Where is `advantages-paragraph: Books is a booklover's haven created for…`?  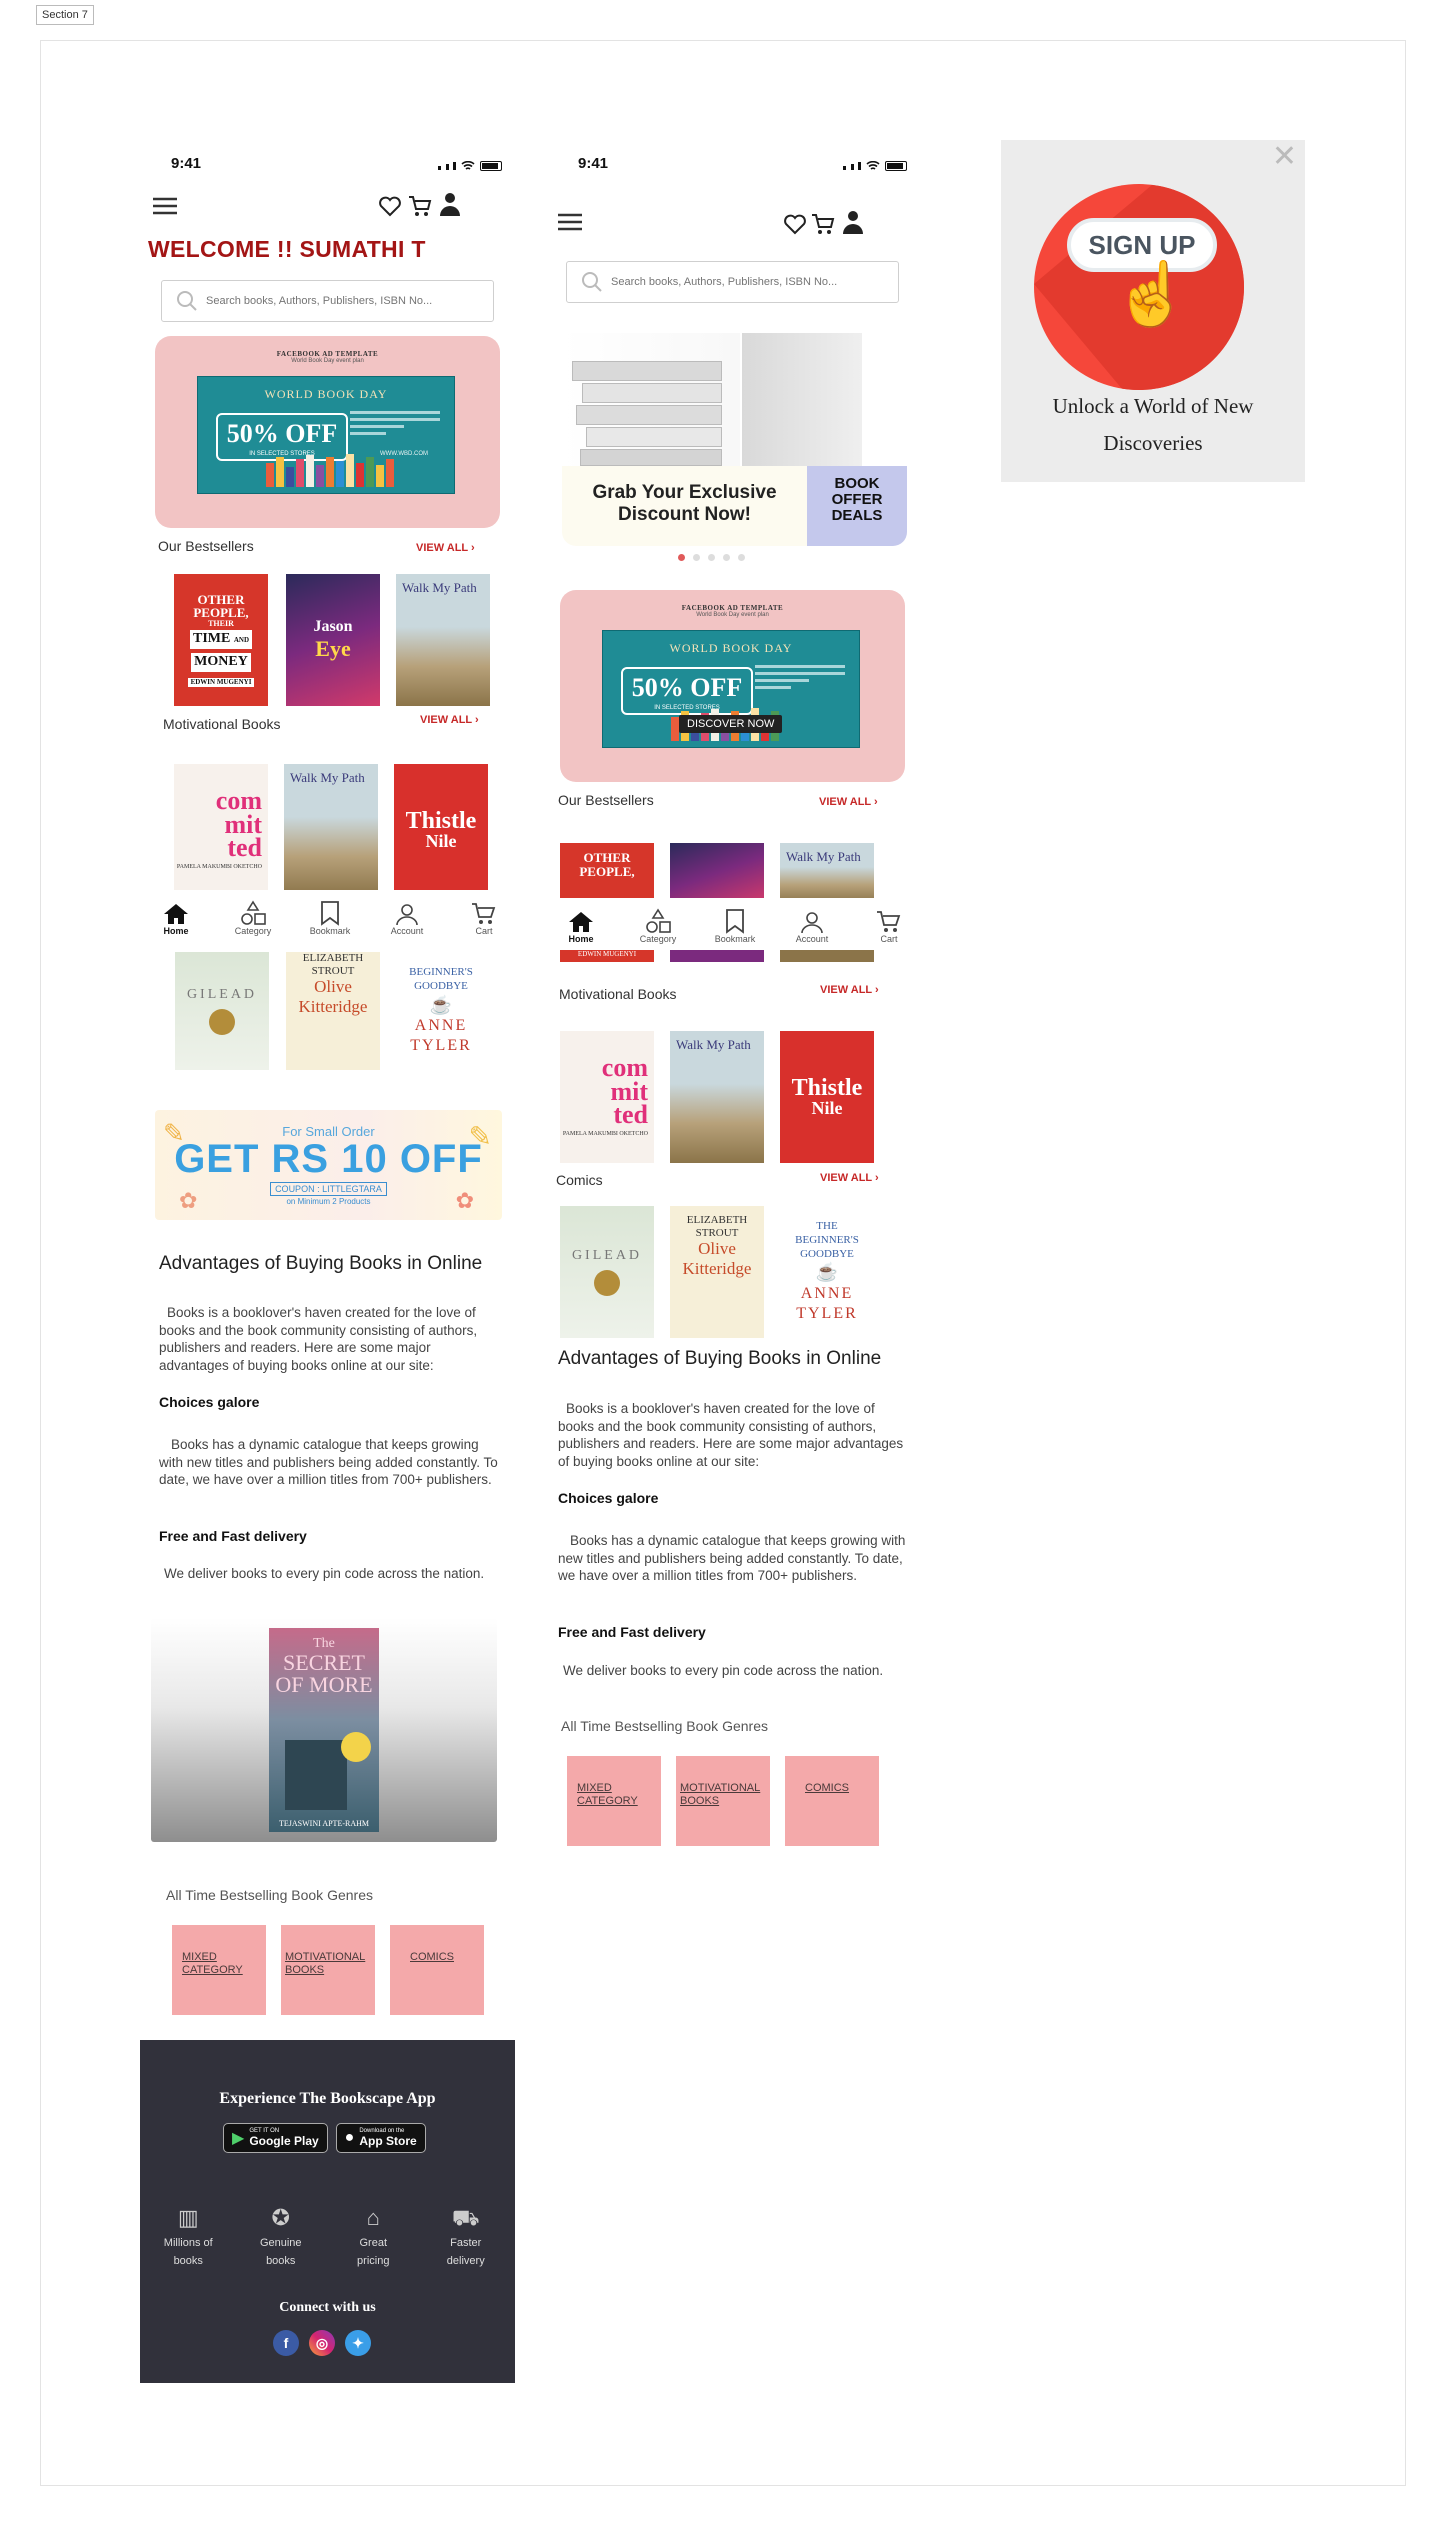 advantages-paragraph: Books is a booklover's haven created for… is located at coordinates (318, 1339).